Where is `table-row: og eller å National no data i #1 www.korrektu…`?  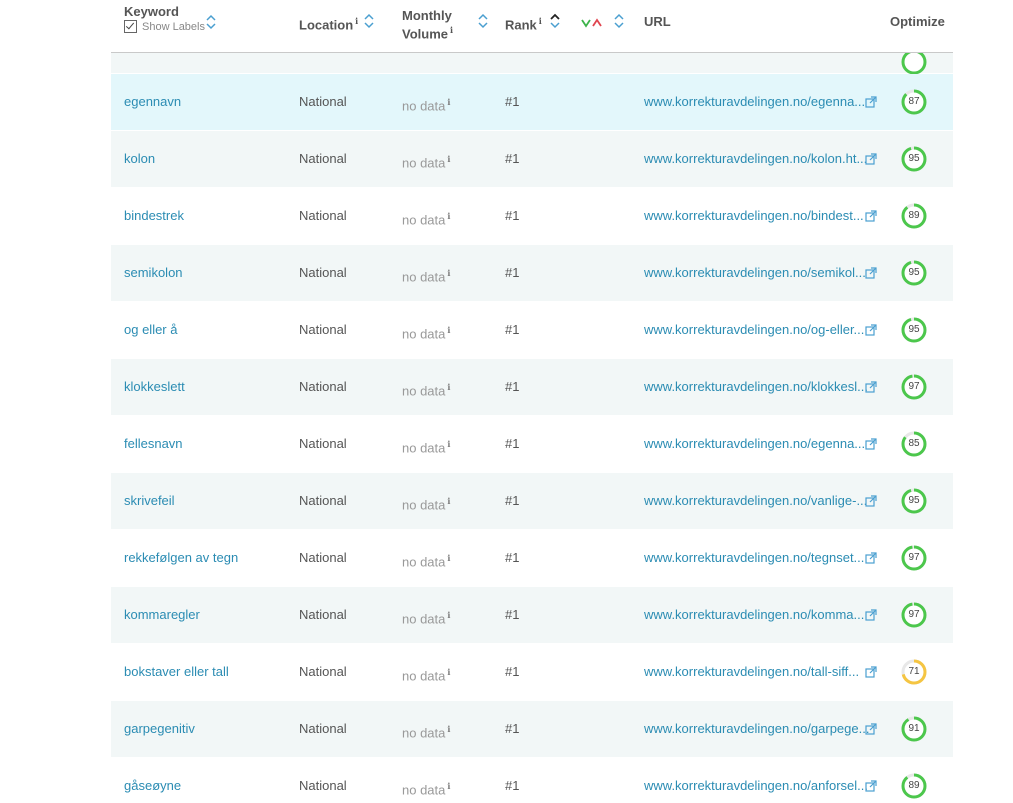 table-row: og eller å National no data i #1 www.korrektu… is located at coordinates (532, 330).